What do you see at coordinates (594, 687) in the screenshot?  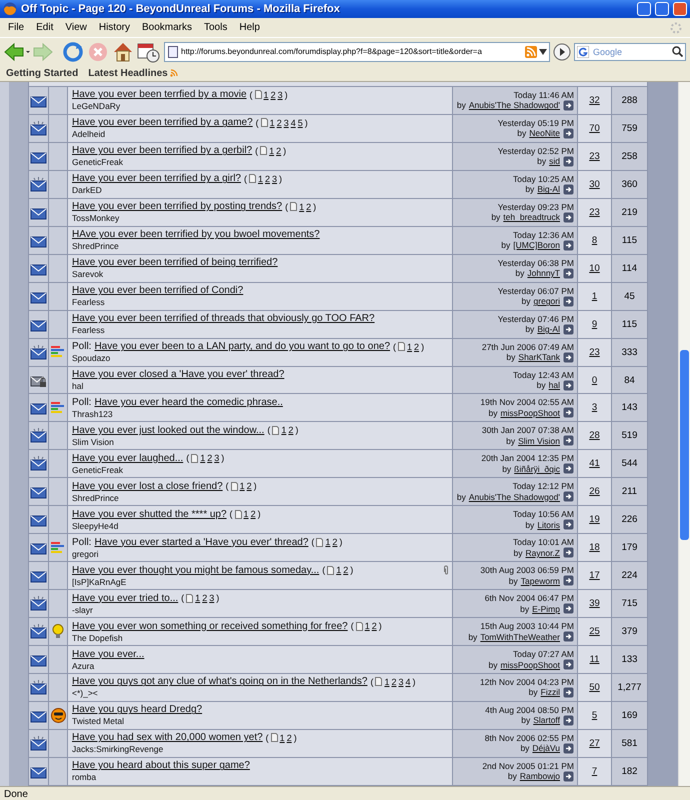 I see `replies-link: 50` at bounding box center [594, 687].